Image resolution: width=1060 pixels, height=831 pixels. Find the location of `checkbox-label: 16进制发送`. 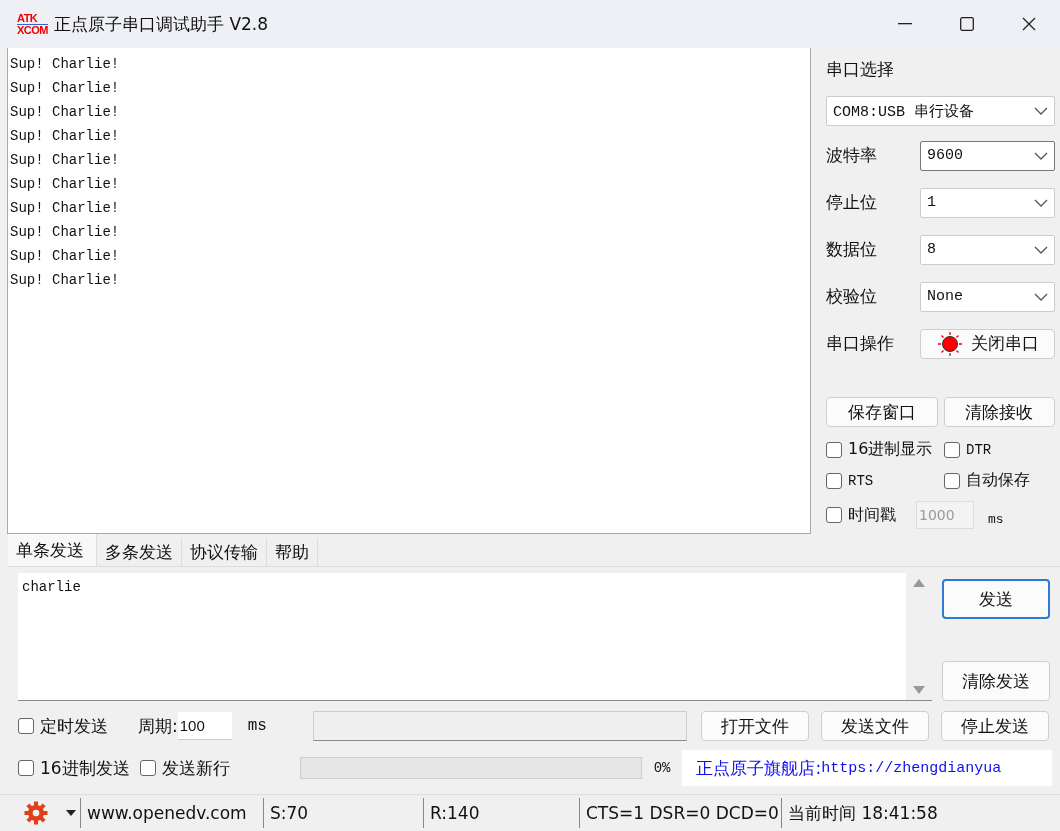

checkbox-label: 16进制发送 is located at coordinates (85, 768).